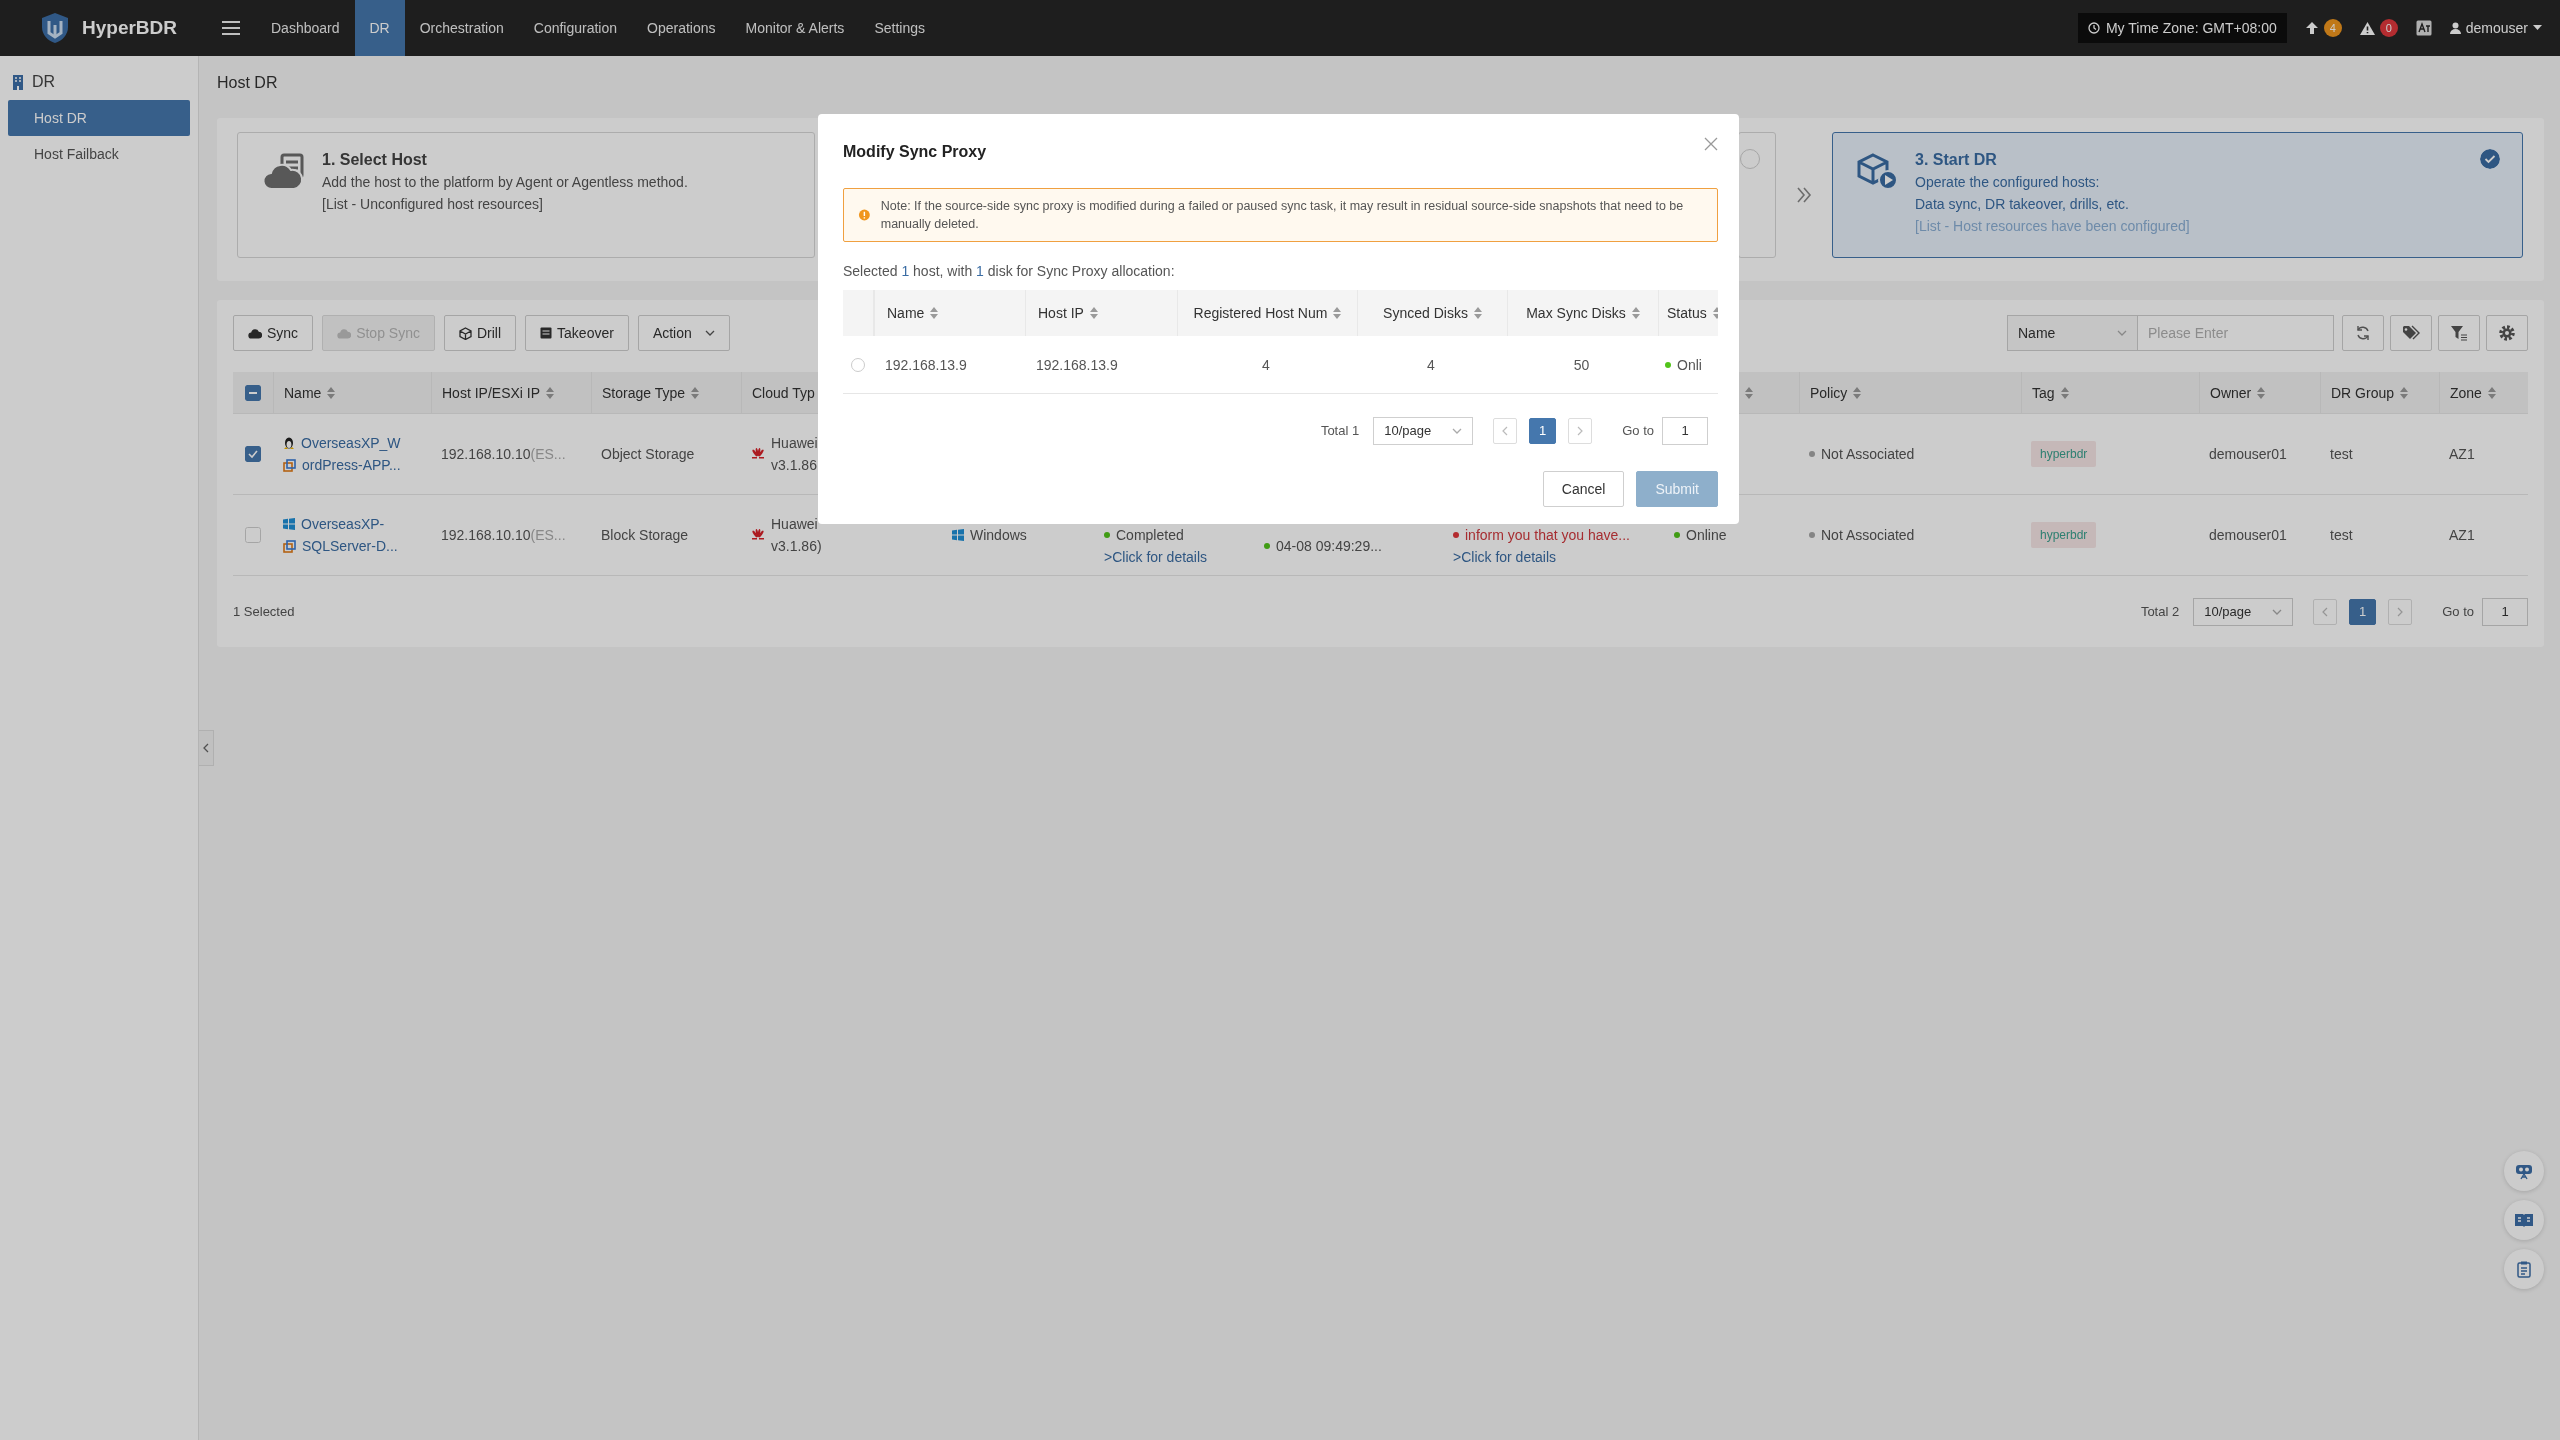  Describe the element at coordinates (2311, 28) in the screenshot. I see `upload-icon` at that location.